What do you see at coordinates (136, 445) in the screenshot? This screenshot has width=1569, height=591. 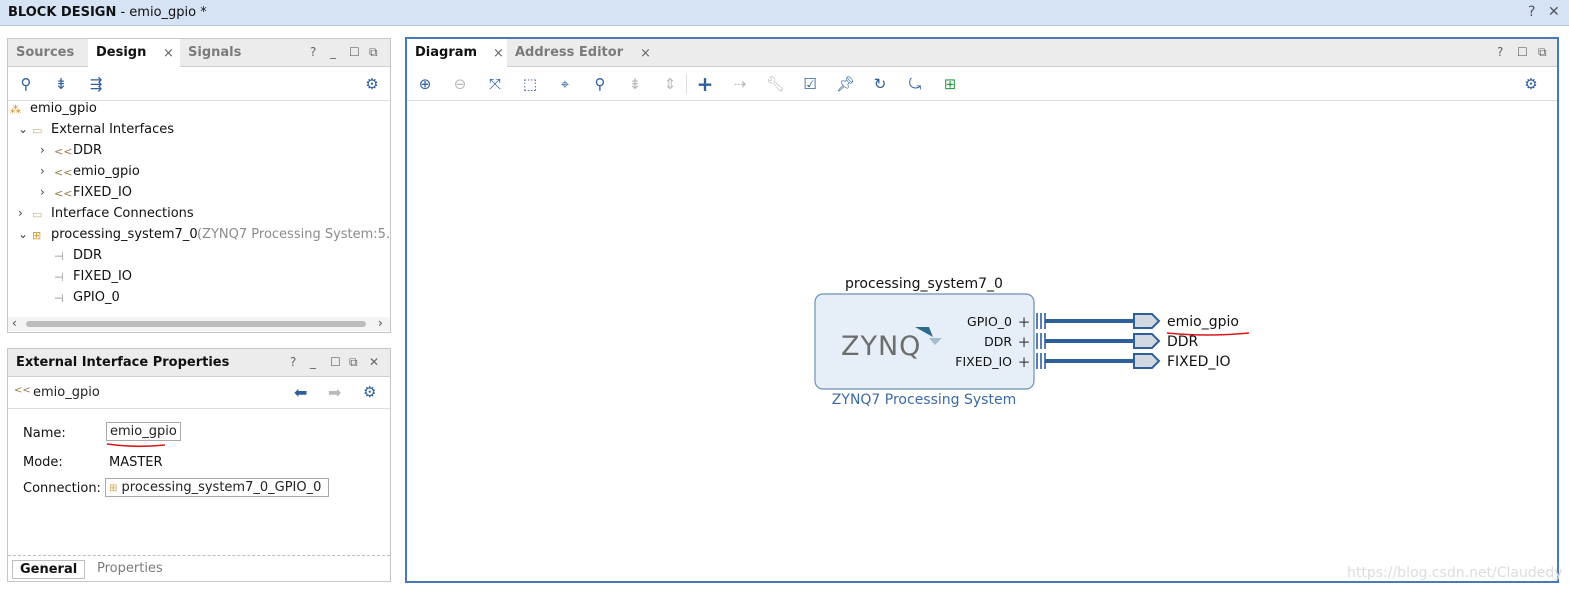 I see `annotation-underline` at bounding box center [136, 445].